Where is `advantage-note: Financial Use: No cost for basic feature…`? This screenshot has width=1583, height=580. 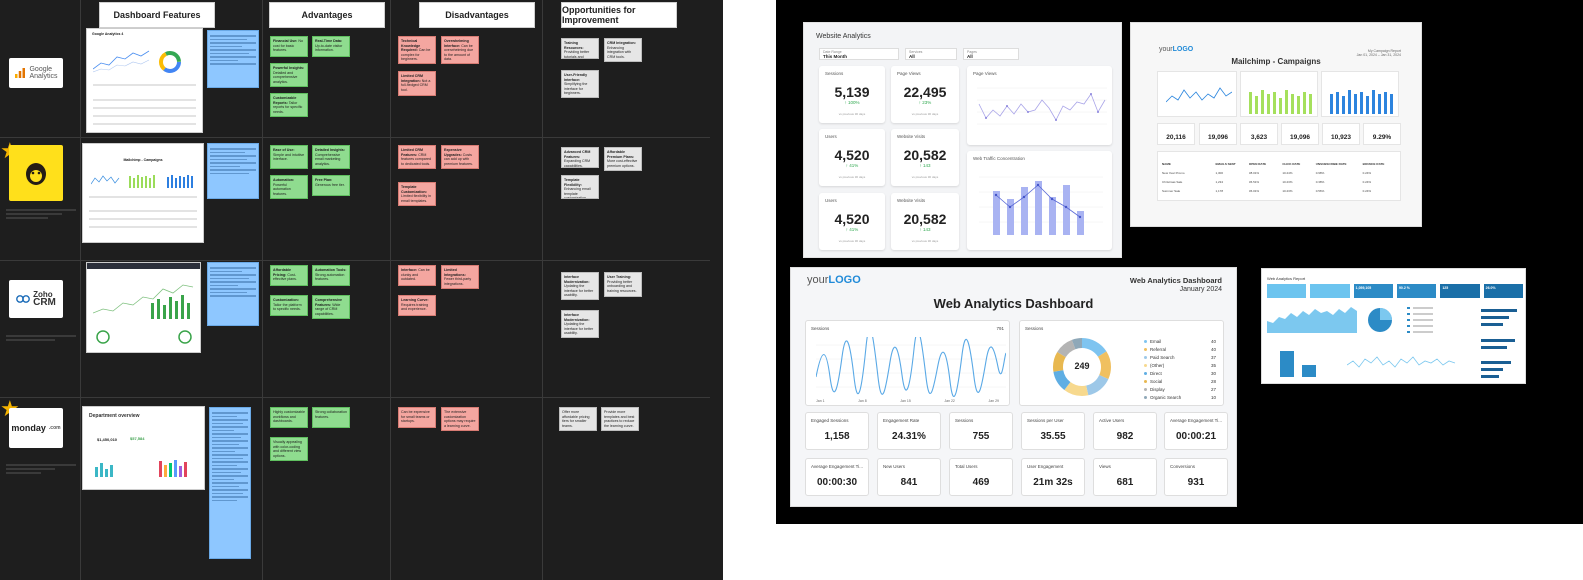 advantage-note: Financial Use: No cost for basic feature… is located at coordinates (289, 46).